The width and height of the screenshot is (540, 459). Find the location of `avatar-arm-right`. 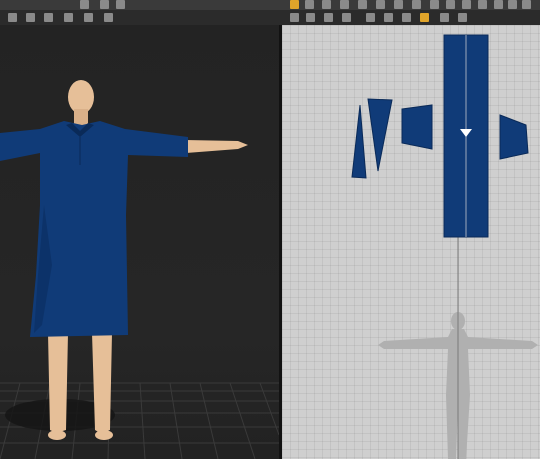

avatar-arm-right is located at coordinates (216, 146).